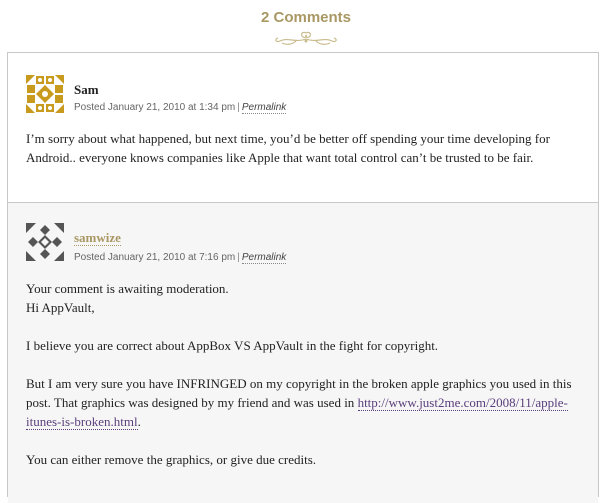 This screenshot has width=612, height=503. What do you see at coordinates (127, 288) in the screenshot?
I see `moderation-notice: Your comment is awaiting moderation.` at bounding box center [127, 288].